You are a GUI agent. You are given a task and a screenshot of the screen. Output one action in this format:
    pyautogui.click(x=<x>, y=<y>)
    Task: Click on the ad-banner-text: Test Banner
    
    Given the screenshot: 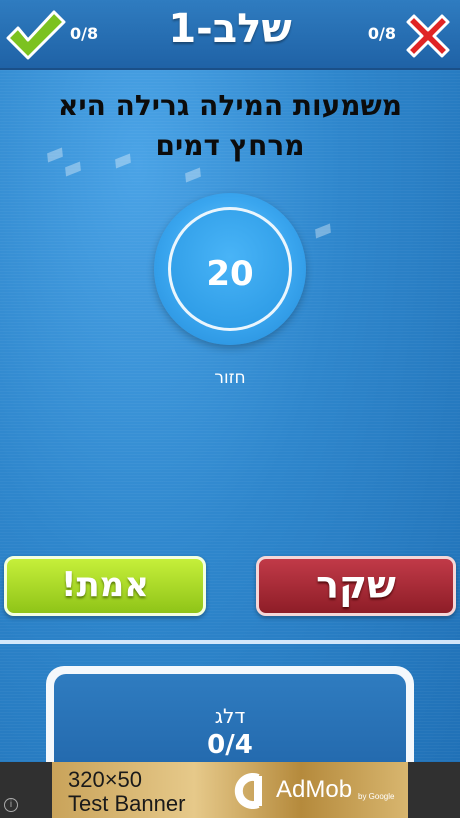 What is the action you would take?
    pyautogui.click(x=127, y=803)
    